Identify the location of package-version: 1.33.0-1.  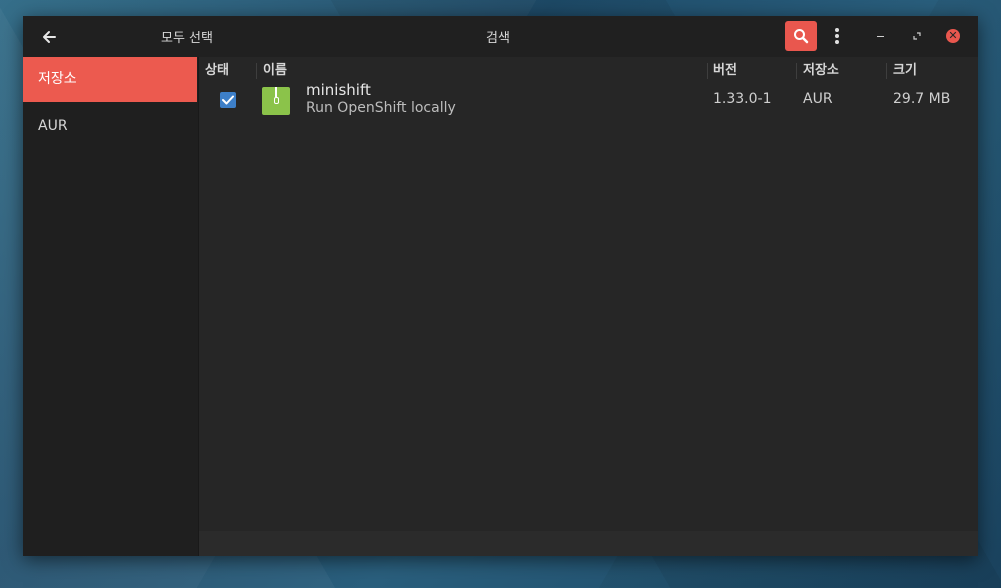
(742, 99).